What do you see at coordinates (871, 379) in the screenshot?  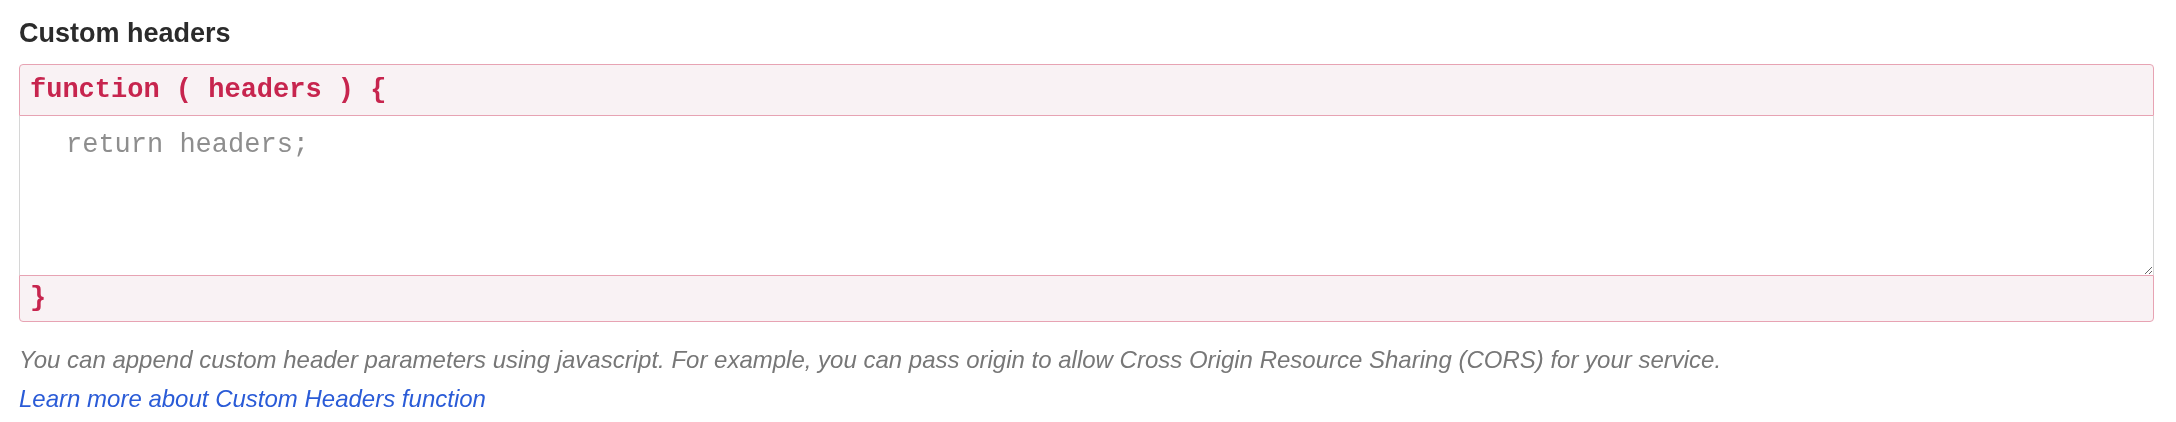 I see `help-text: You can append custom header parameters using javascript. For example, you can pass origin to allow Cross Origin Resource Sharing (CORS) for your service. Learn more about Custom Headers function` at bounding box center [871, 379].